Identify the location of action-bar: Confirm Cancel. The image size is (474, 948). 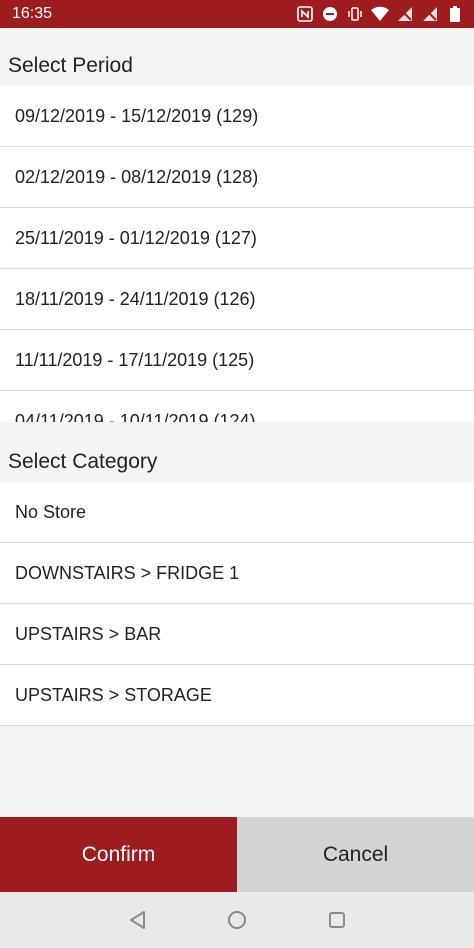
(237, 854).